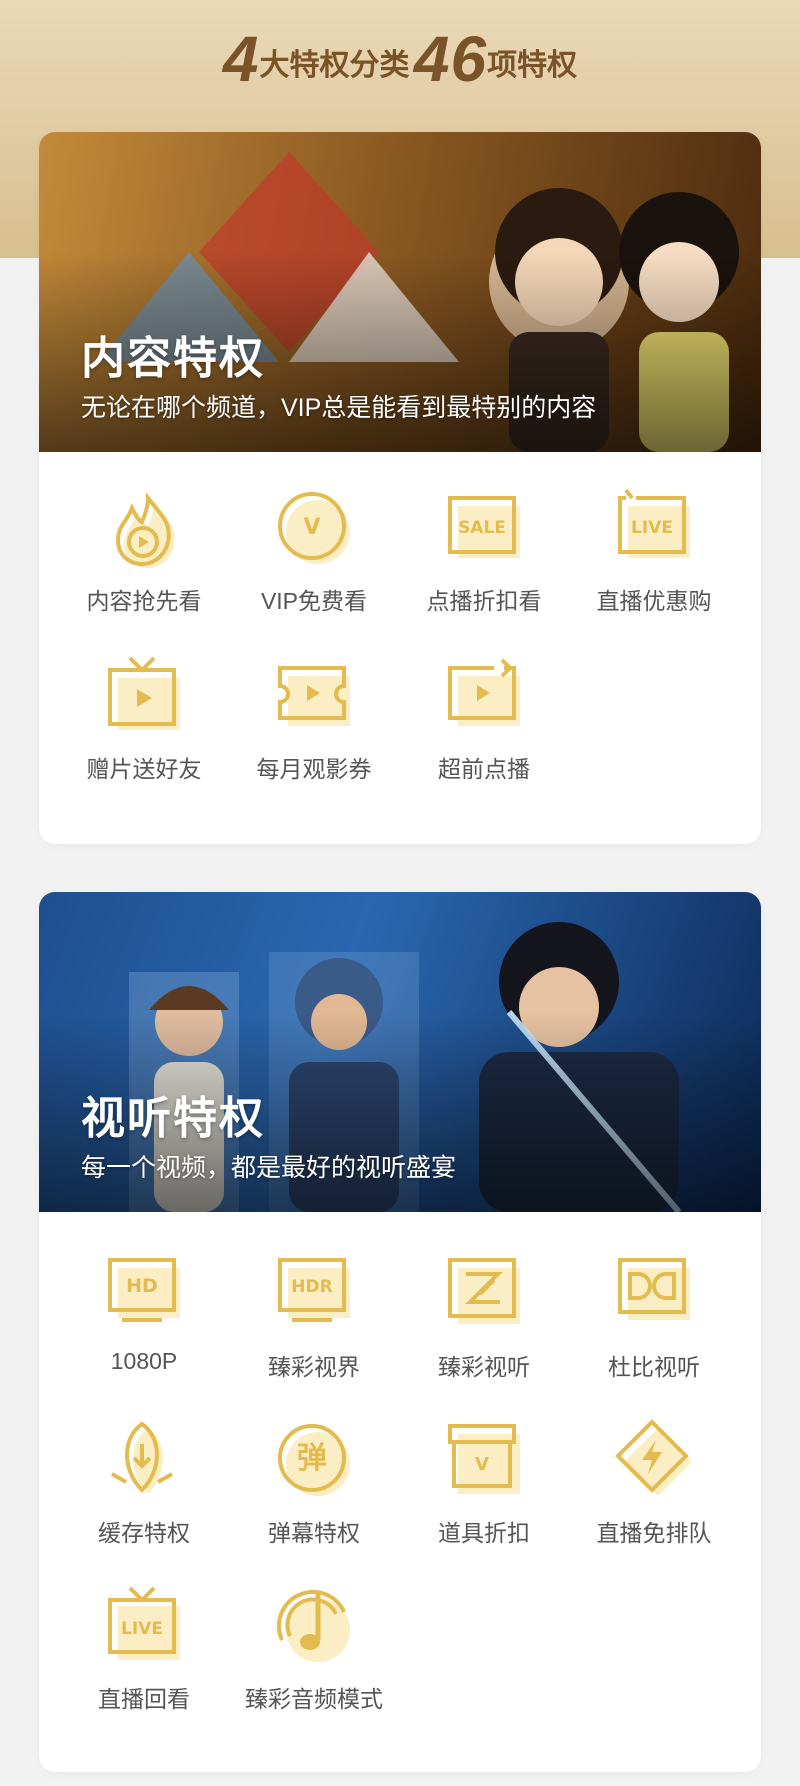  I want to click on privilege-headline: 4大特权分类 46项特权, so click(400, 59).